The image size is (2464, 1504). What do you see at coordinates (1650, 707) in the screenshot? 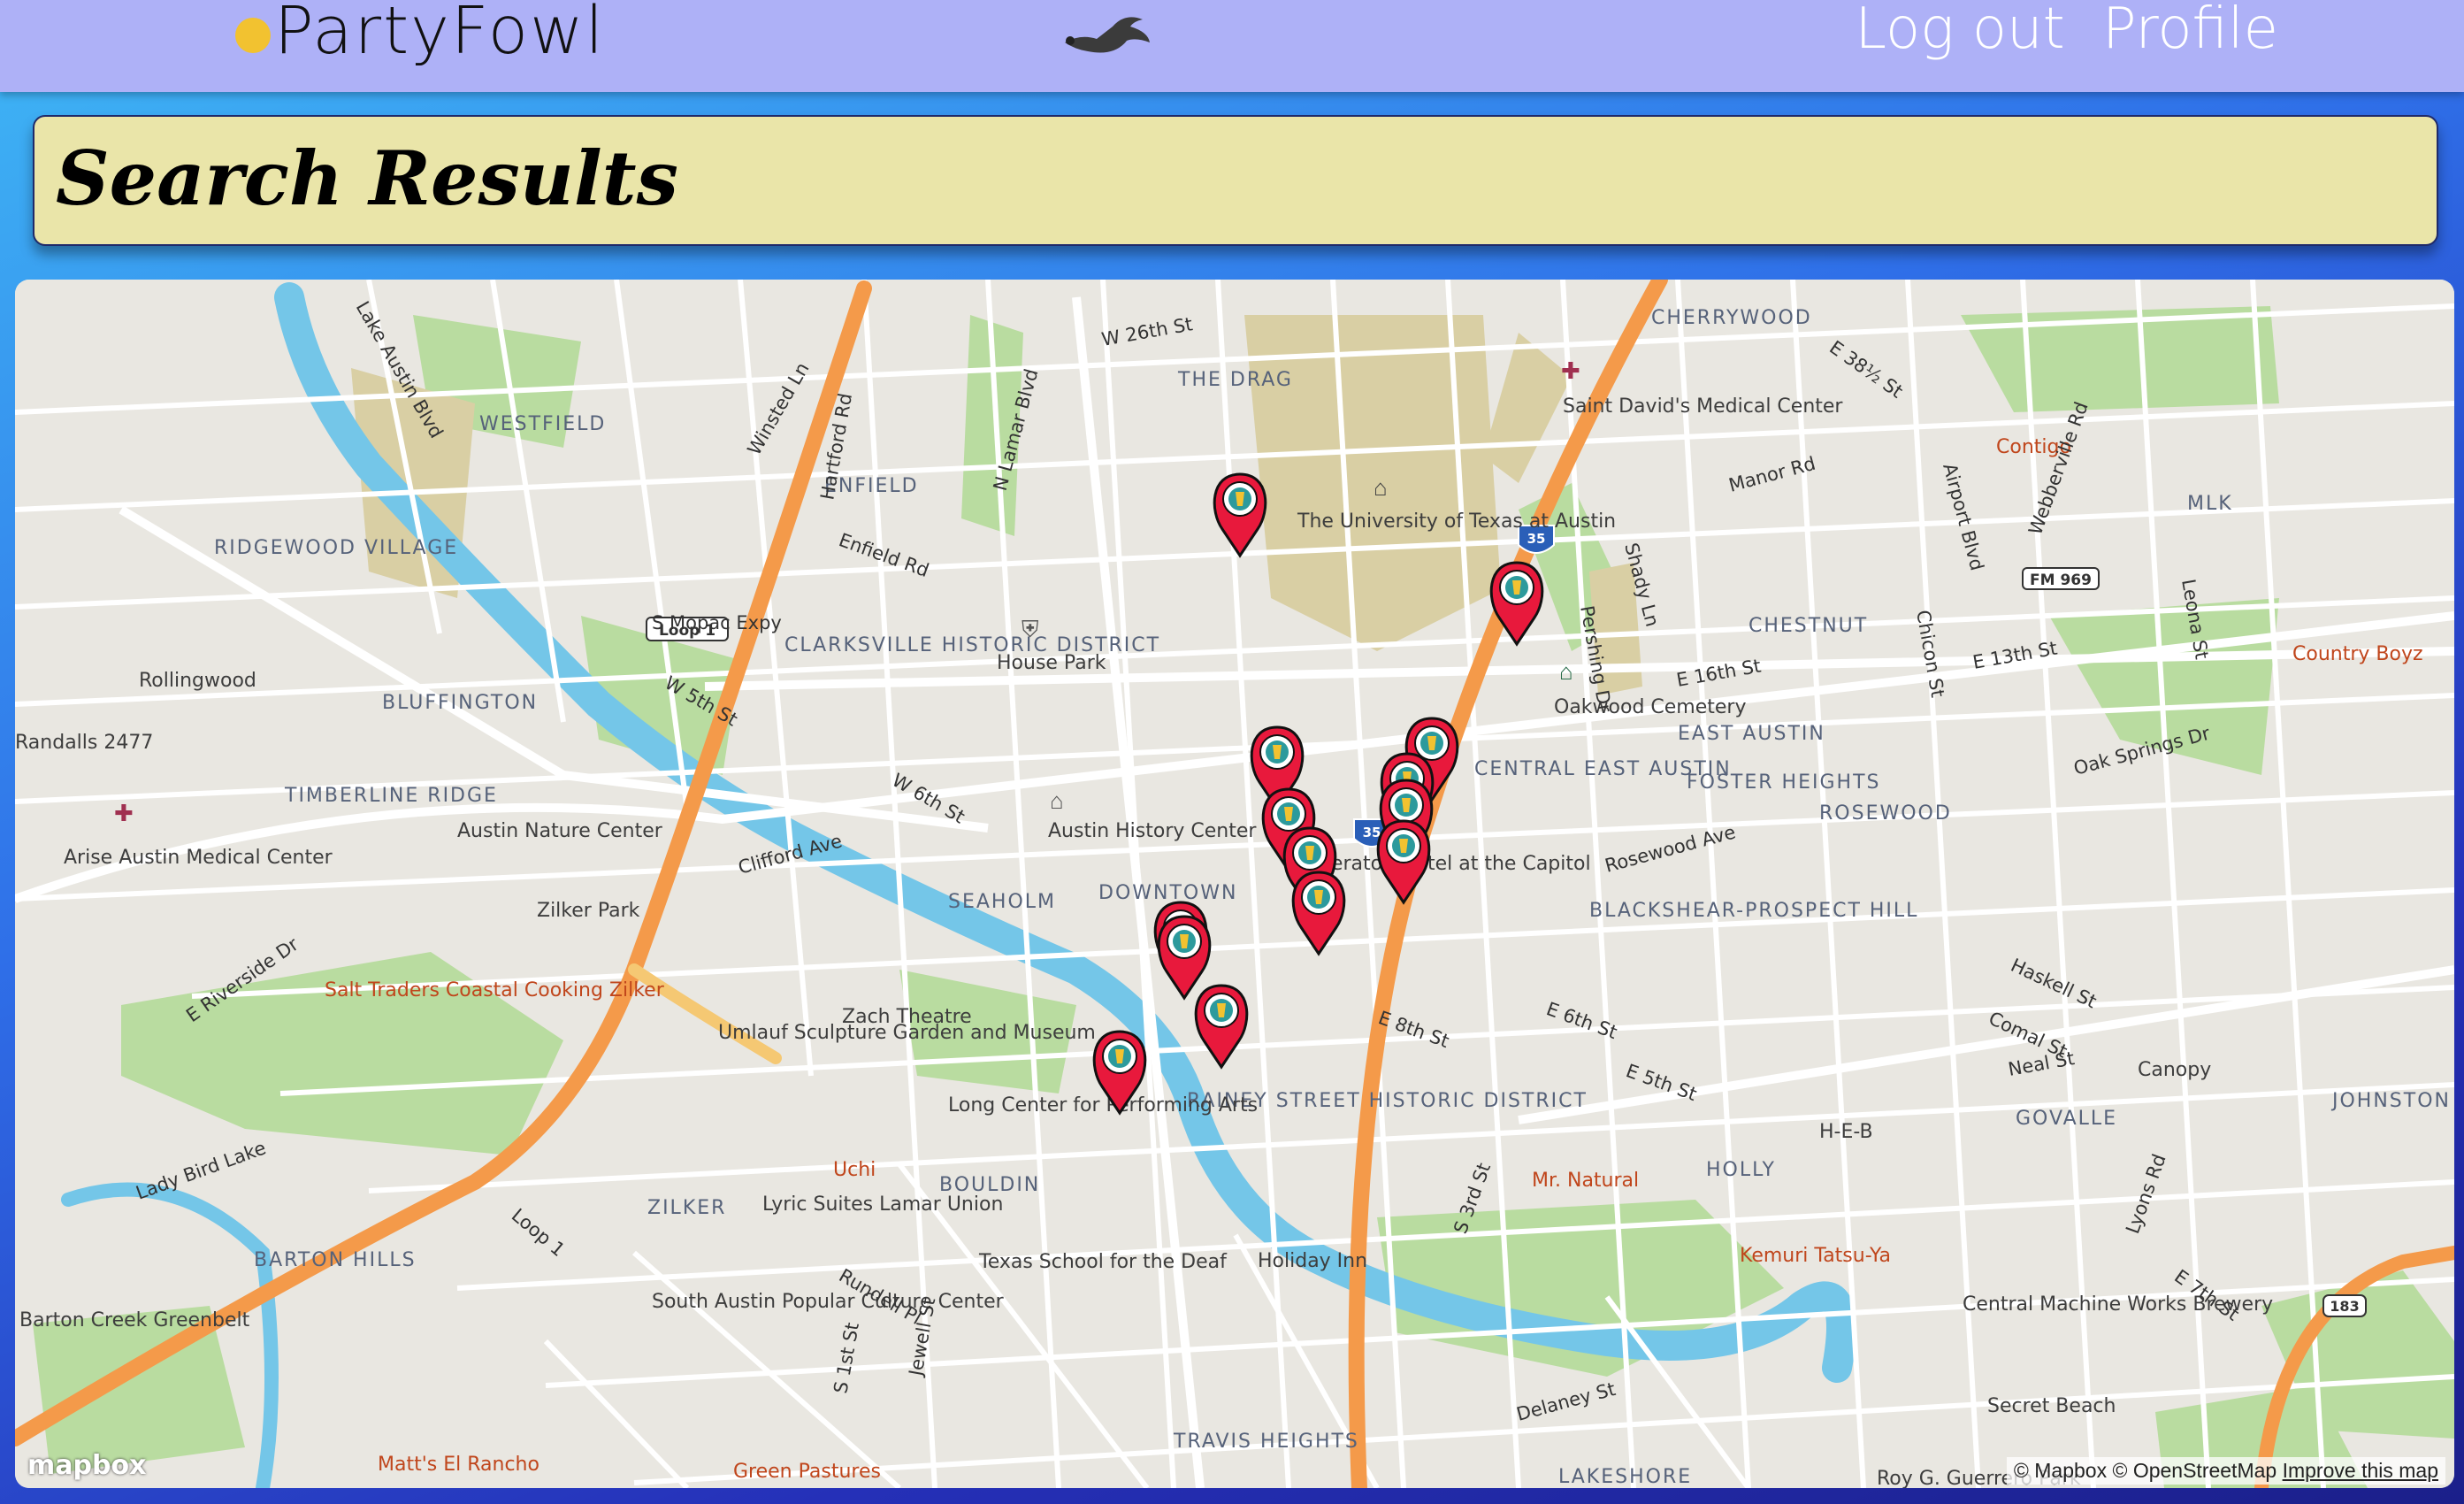
I see `place-label: Oakwood Cemetery` at bounding box center [1650, 707].